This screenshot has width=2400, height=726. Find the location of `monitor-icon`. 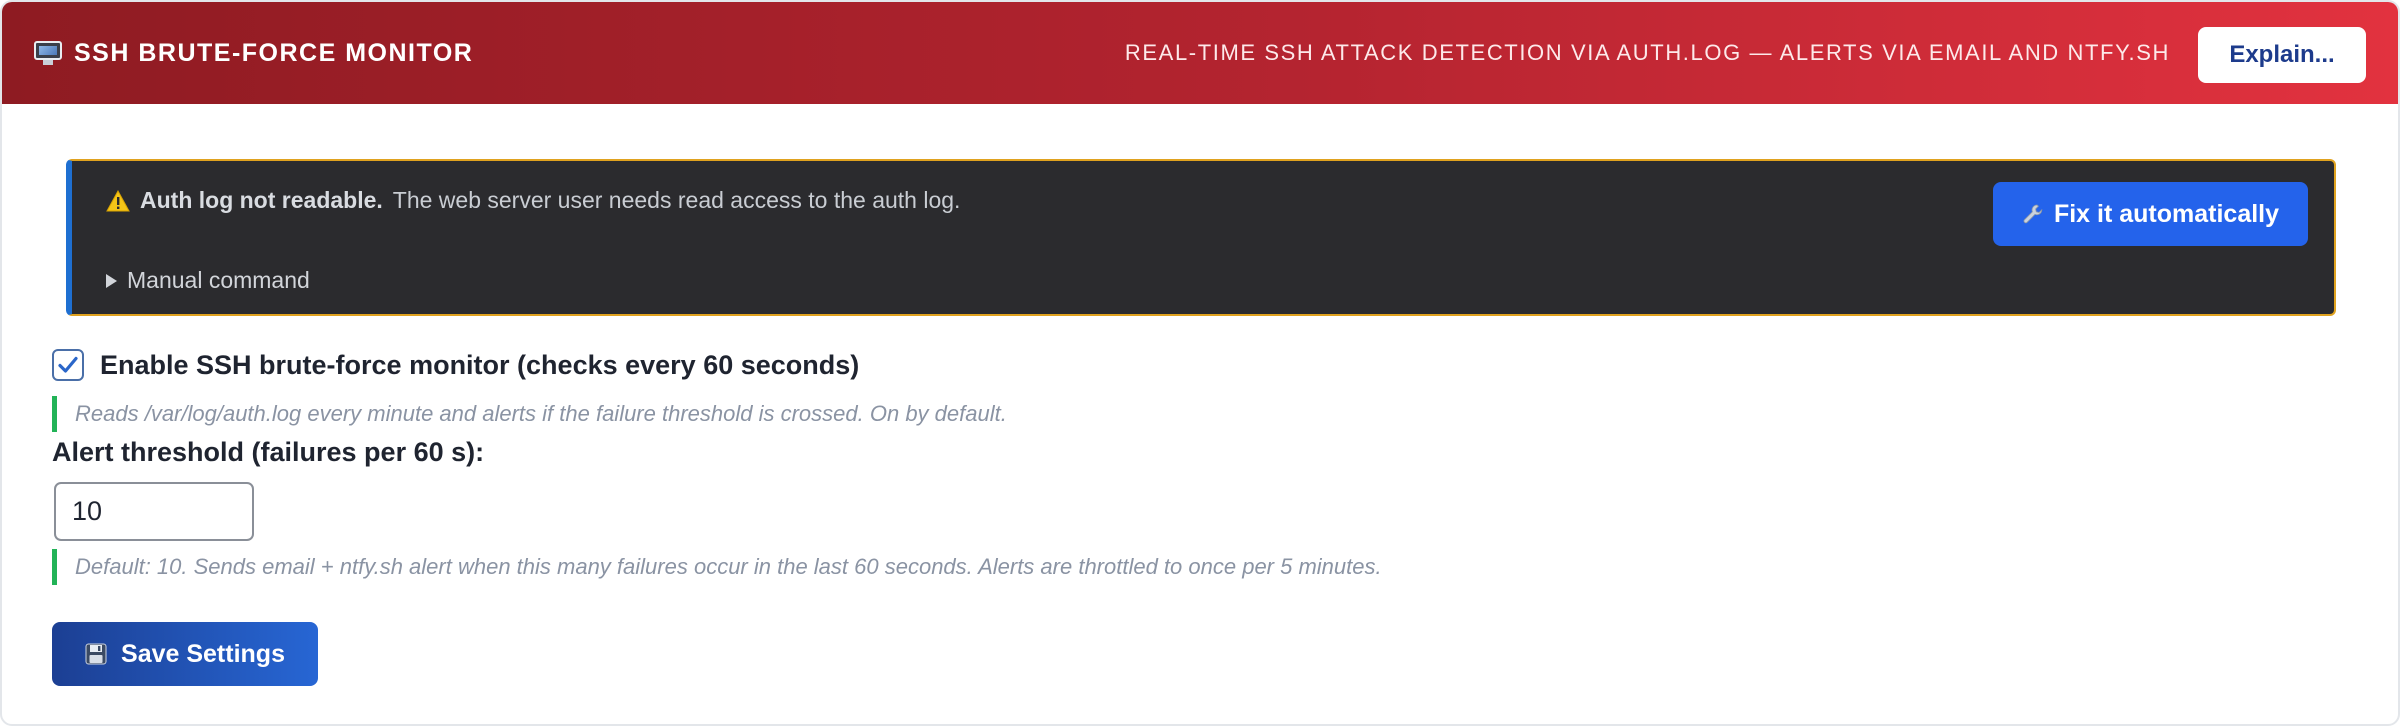

monitor-icon is located at coordinates (48, 53).